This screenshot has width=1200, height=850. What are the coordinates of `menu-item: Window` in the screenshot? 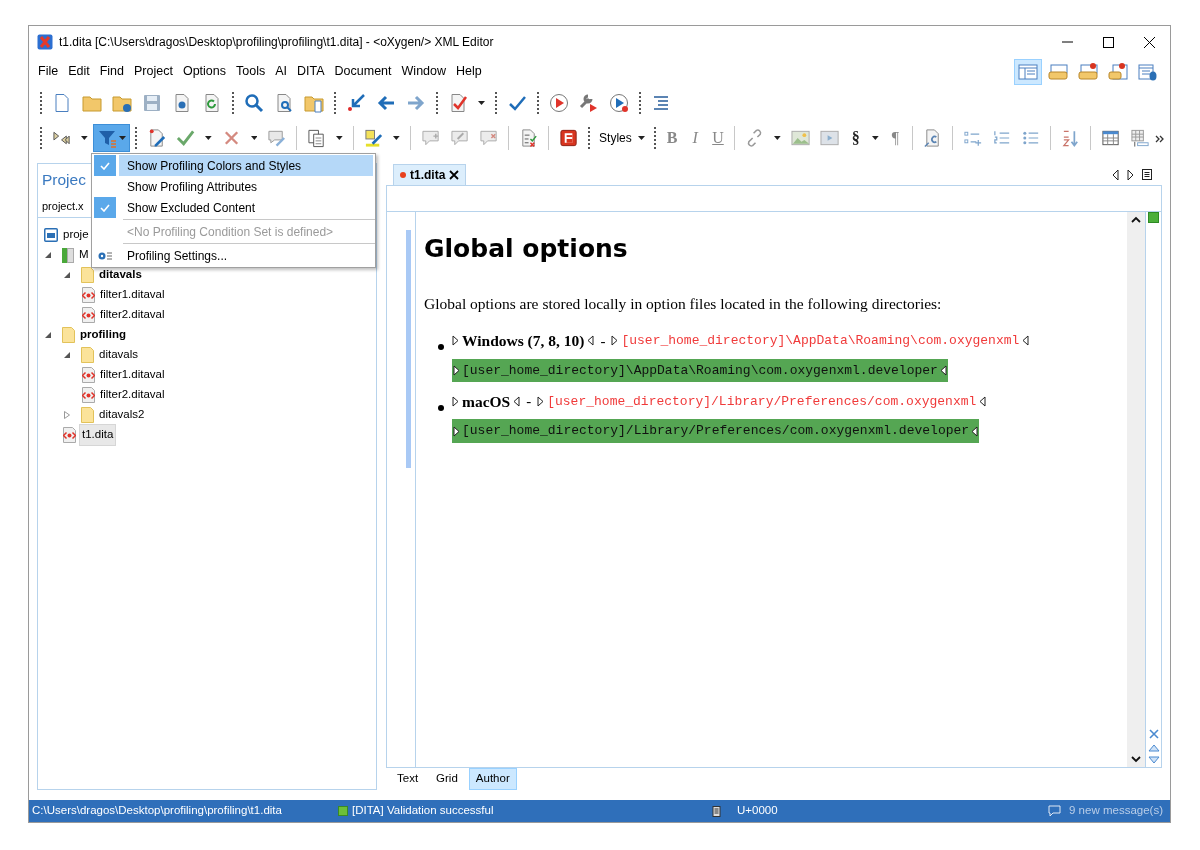 It's located at (424, 71).